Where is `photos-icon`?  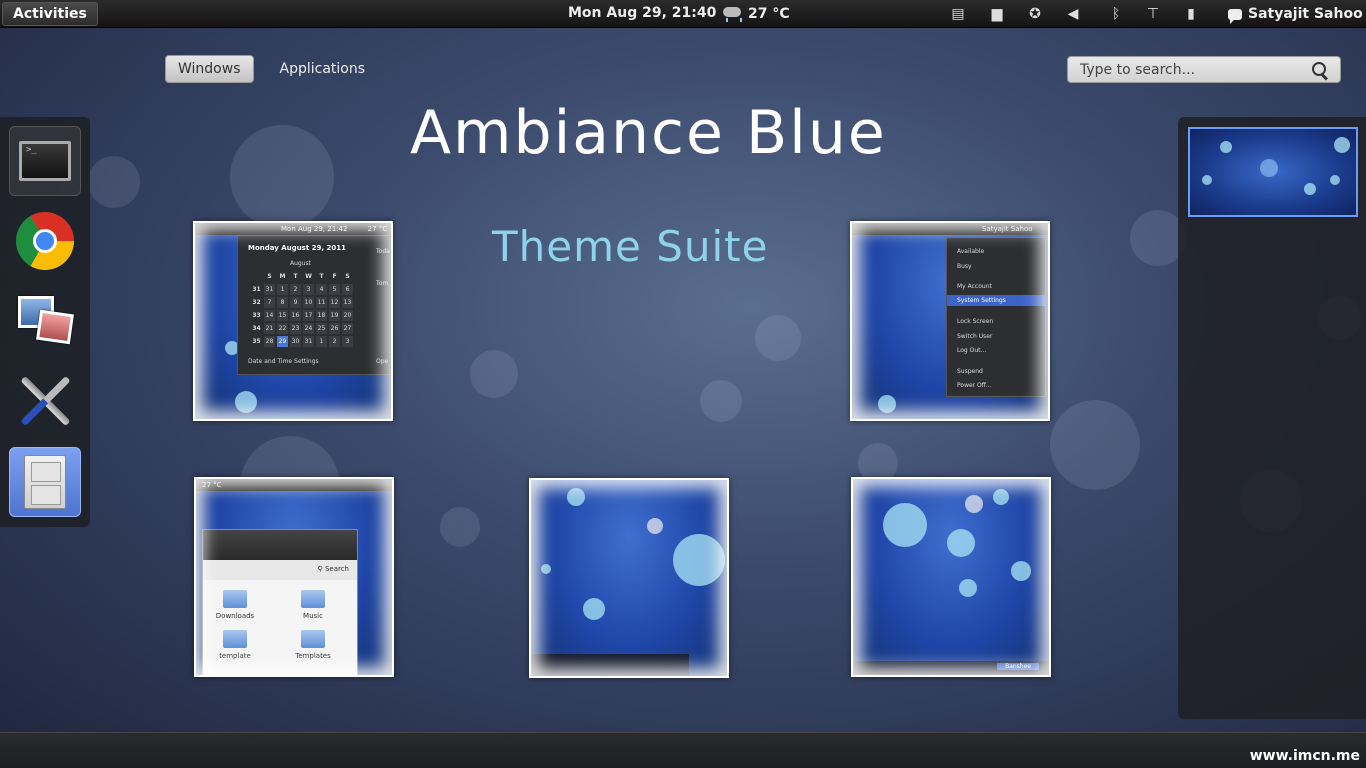 photos-icon is located at coordinates (45, 320).